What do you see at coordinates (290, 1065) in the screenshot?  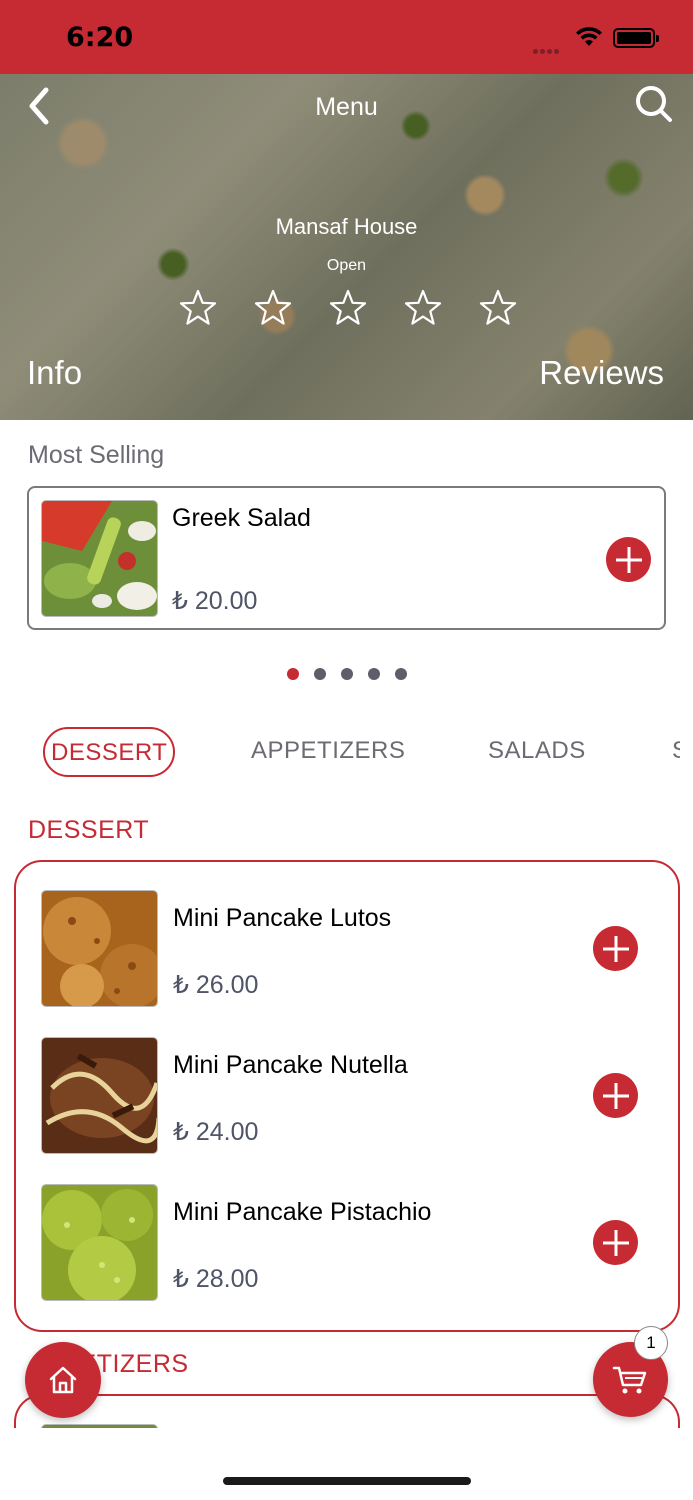 I see `item-name: Mini Pancake Nutella` at bounding box center [290, 1065].